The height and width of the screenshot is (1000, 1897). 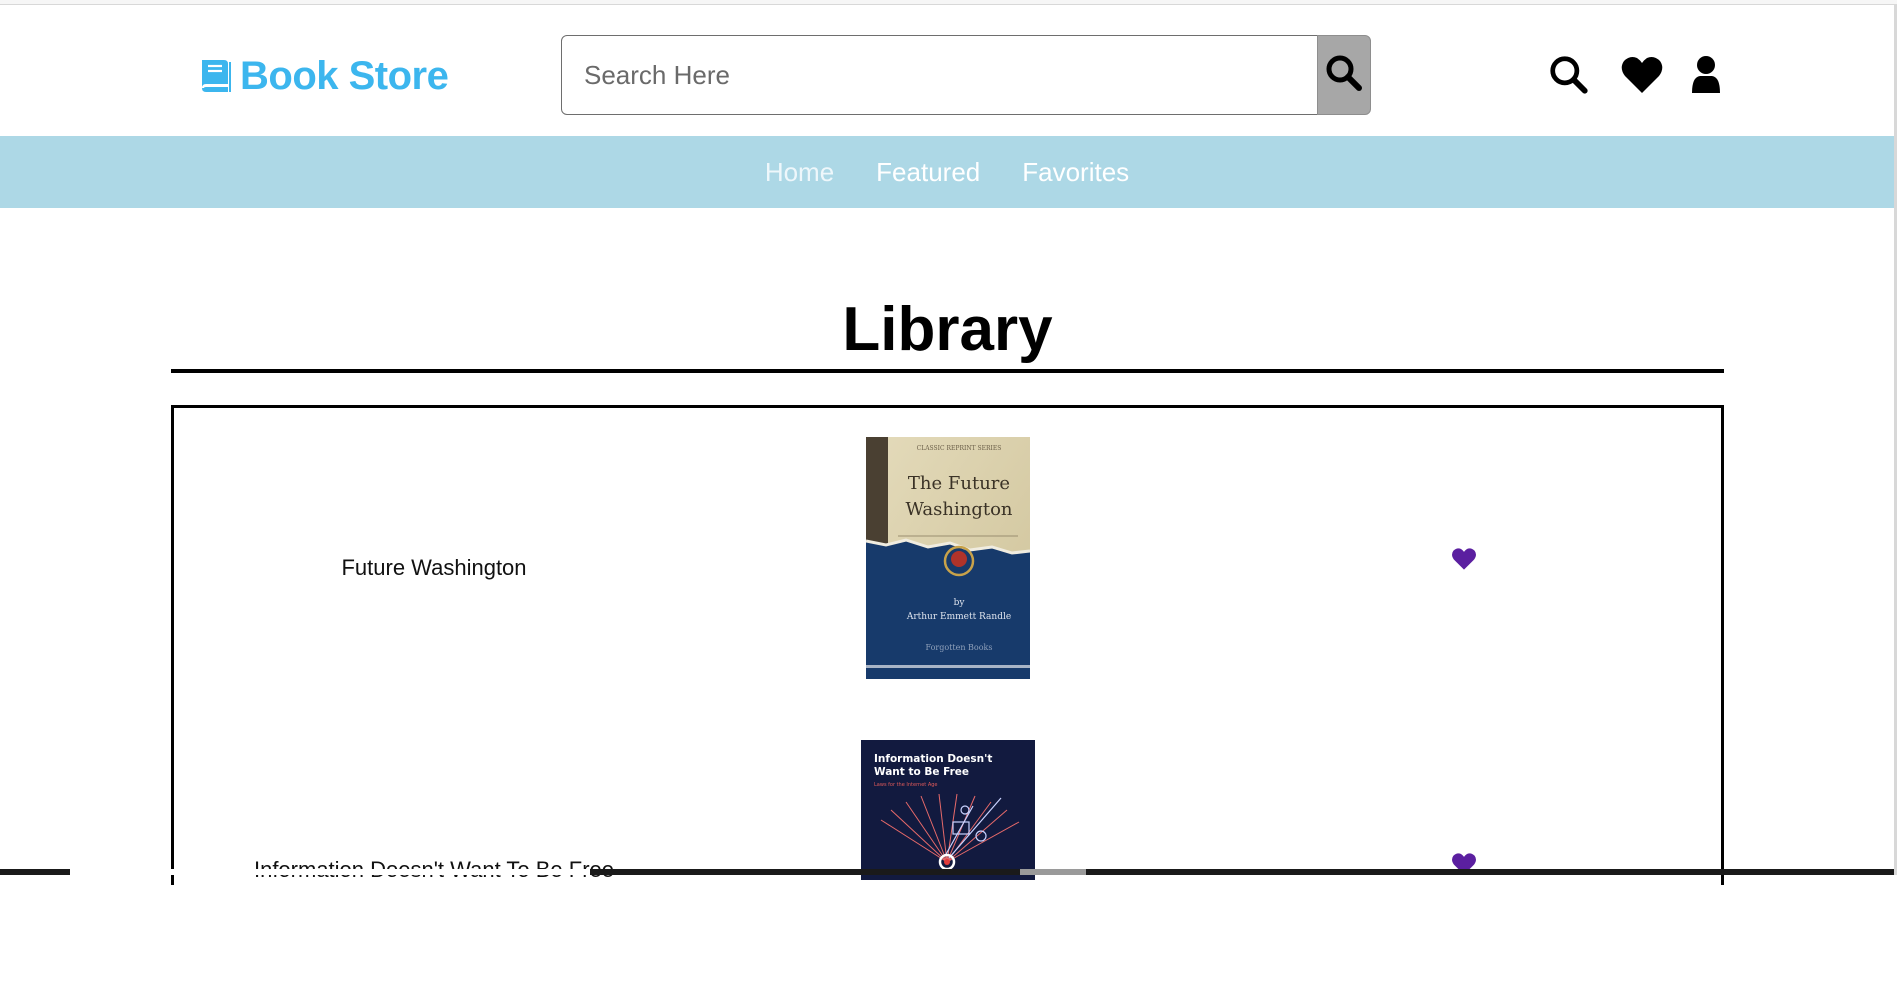 I want to click on cover-heading-1: The Future, so click(x=959, y=483).